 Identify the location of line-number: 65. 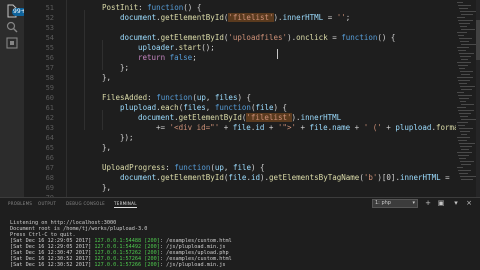
(49, 148).